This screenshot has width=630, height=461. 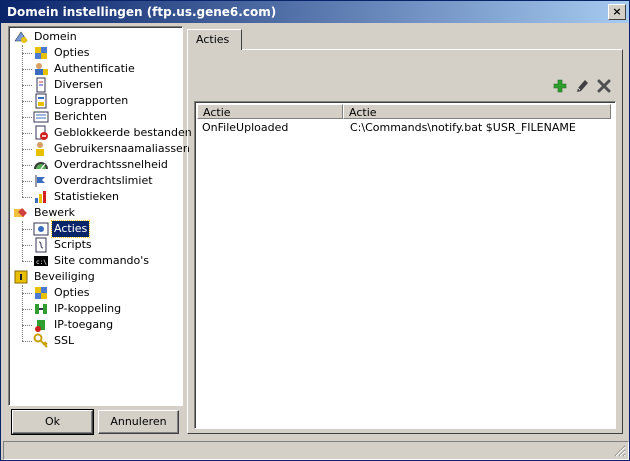 I want to click on tree-item-label: Gebruikersnaamaliassen, so click(x=122, y=148).